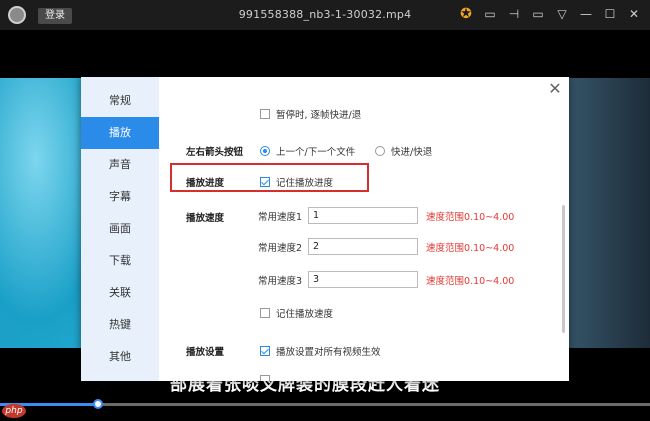 The image size is (650, 421). Describe the element at coordinates (490, 14) in the screenshot. I see `screen-icon: ▭` at that location.